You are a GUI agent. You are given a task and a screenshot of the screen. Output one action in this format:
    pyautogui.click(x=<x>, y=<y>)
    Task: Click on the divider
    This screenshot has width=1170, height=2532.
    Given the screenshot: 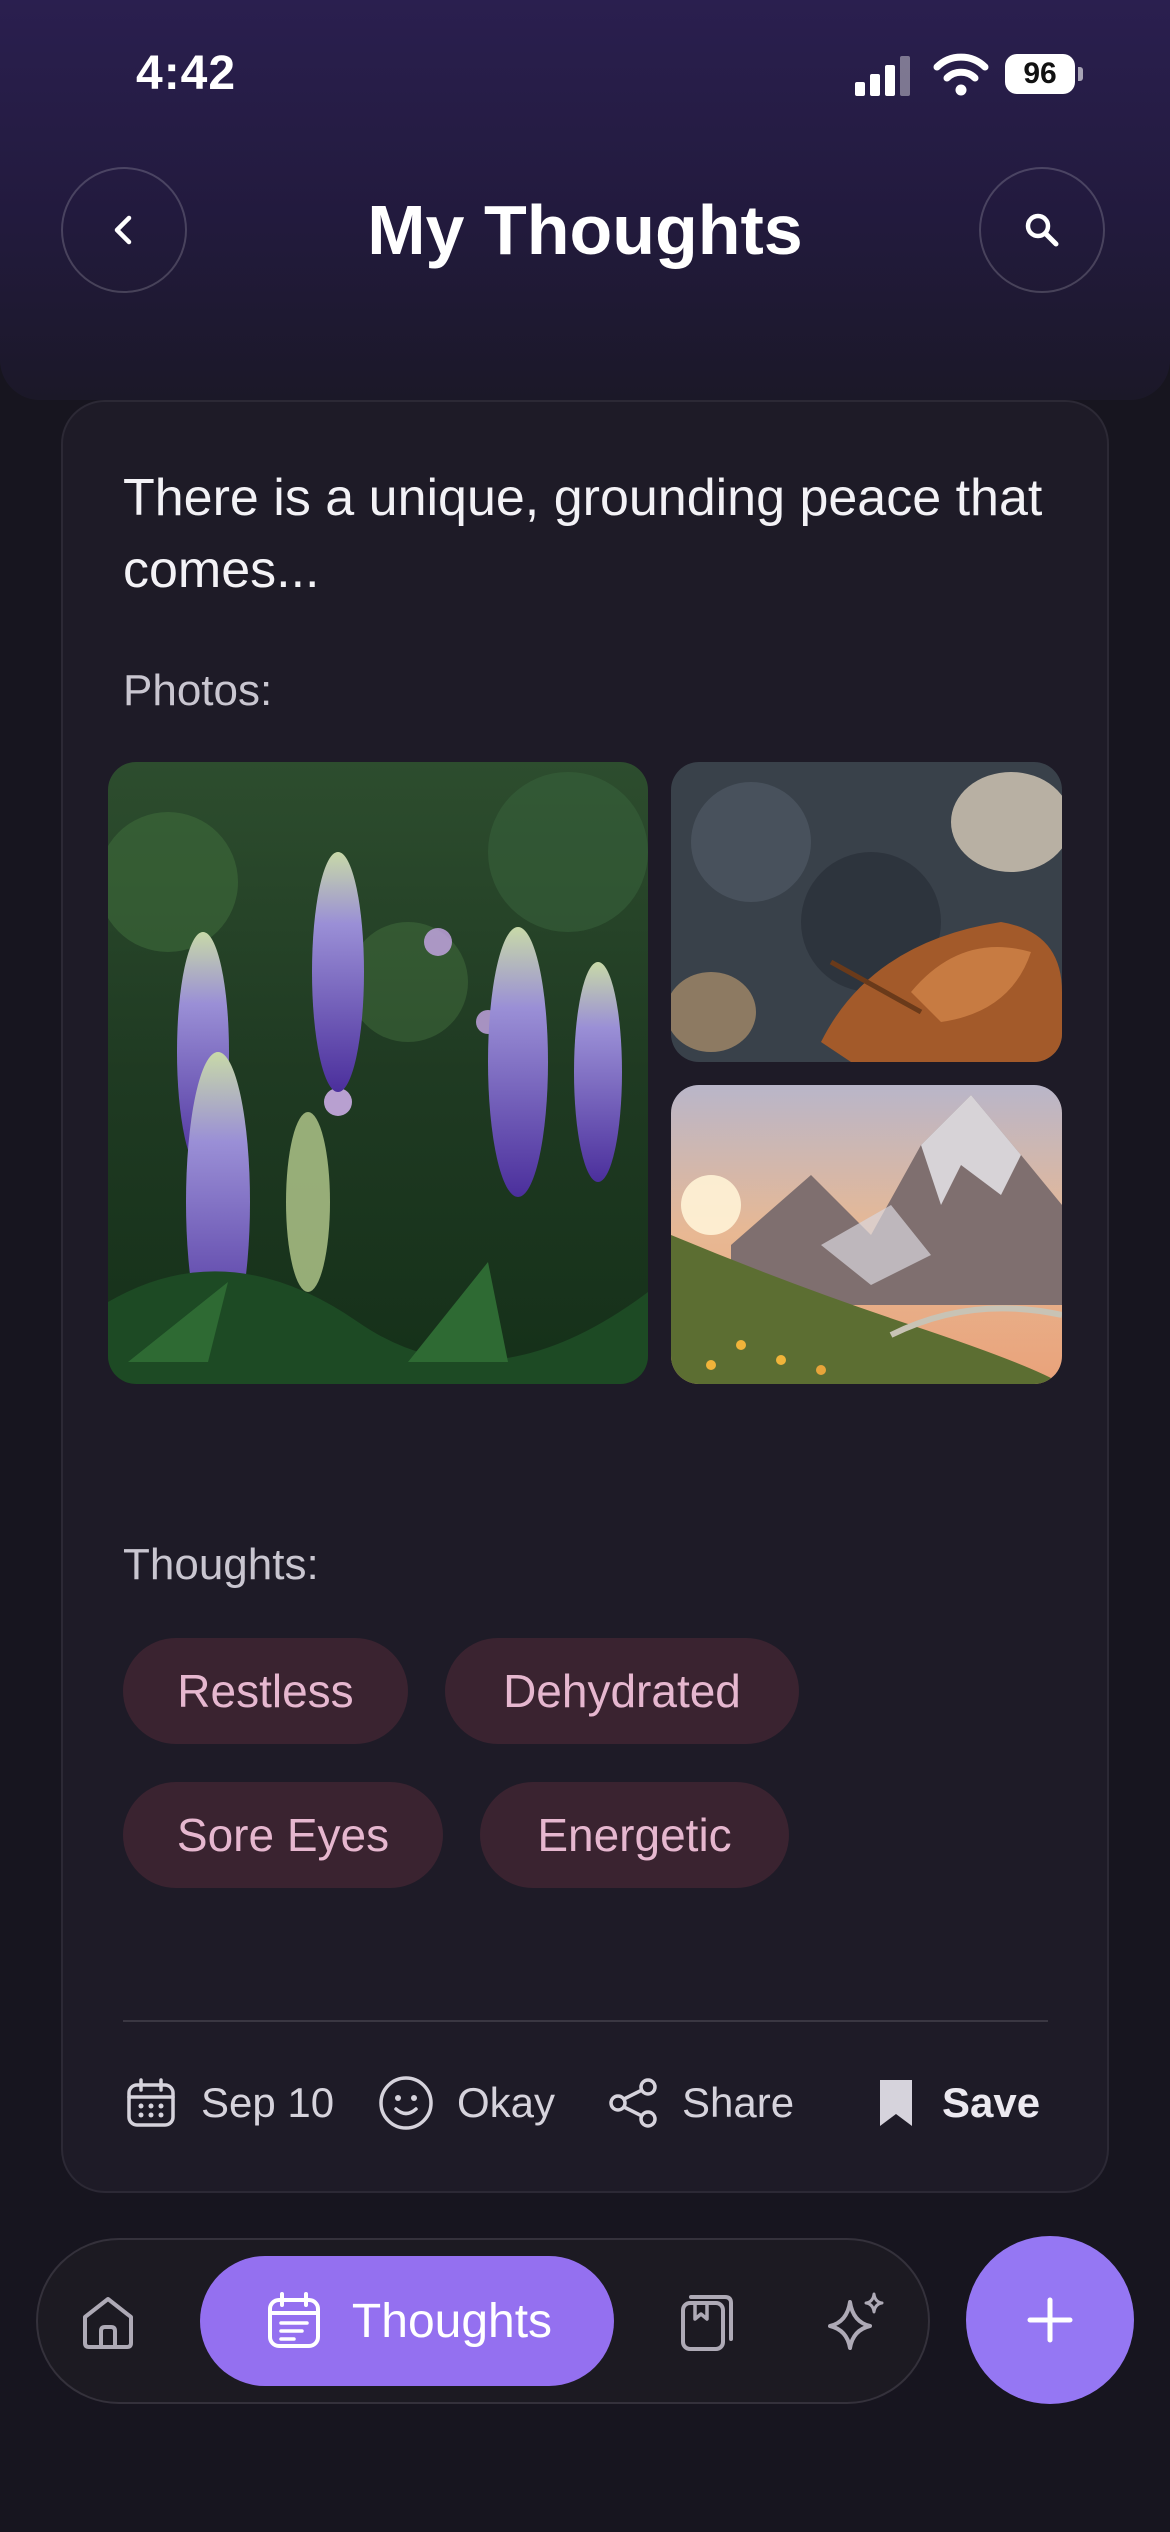 What is the action you would take?
    pyautogui.click(x=585, y=2021)
    